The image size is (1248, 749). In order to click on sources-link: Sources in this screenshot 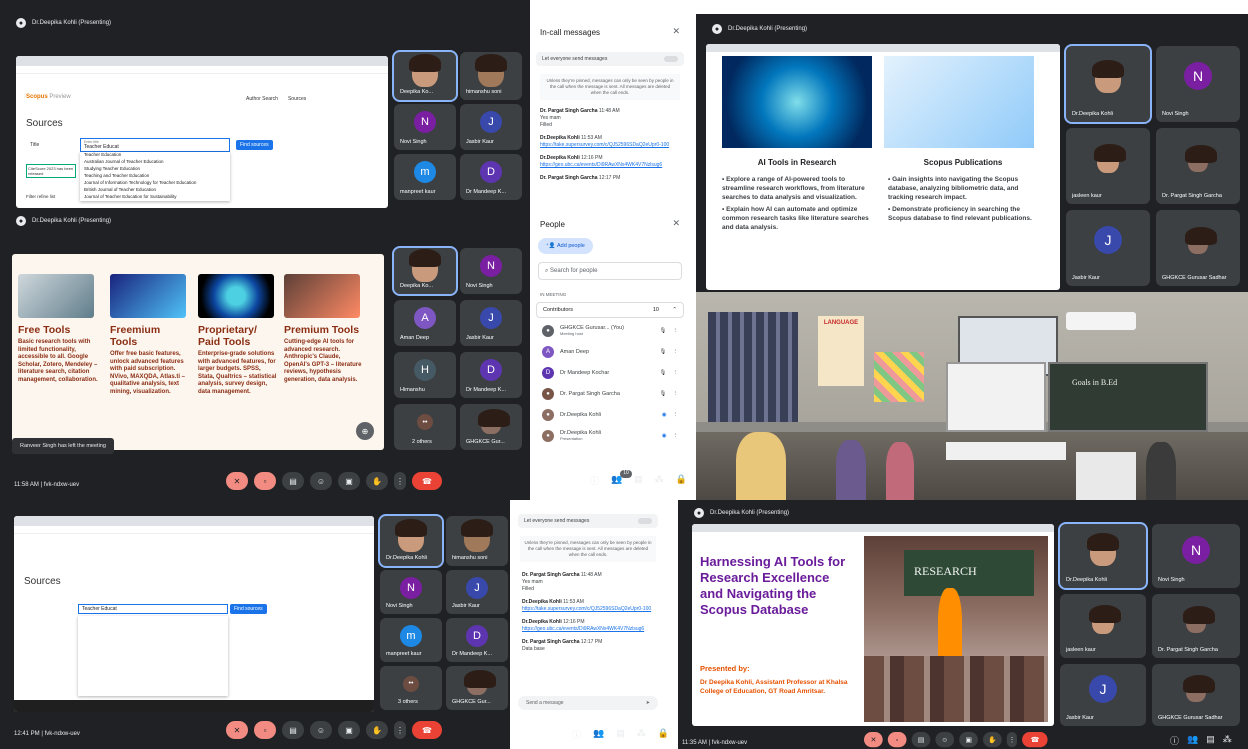, I will do `click(297, 99)`.